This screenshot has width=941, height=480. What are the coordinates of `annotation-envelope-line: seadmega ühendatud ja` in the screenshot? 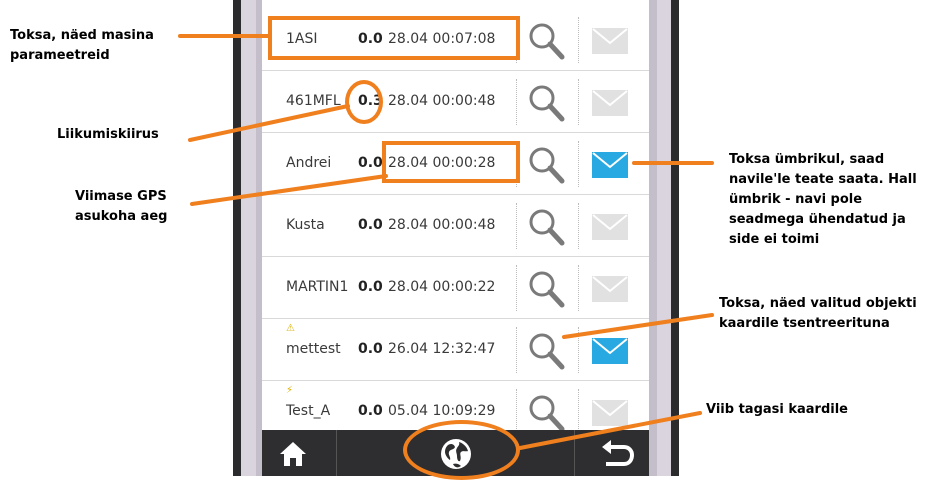 It's located at (817, 219).